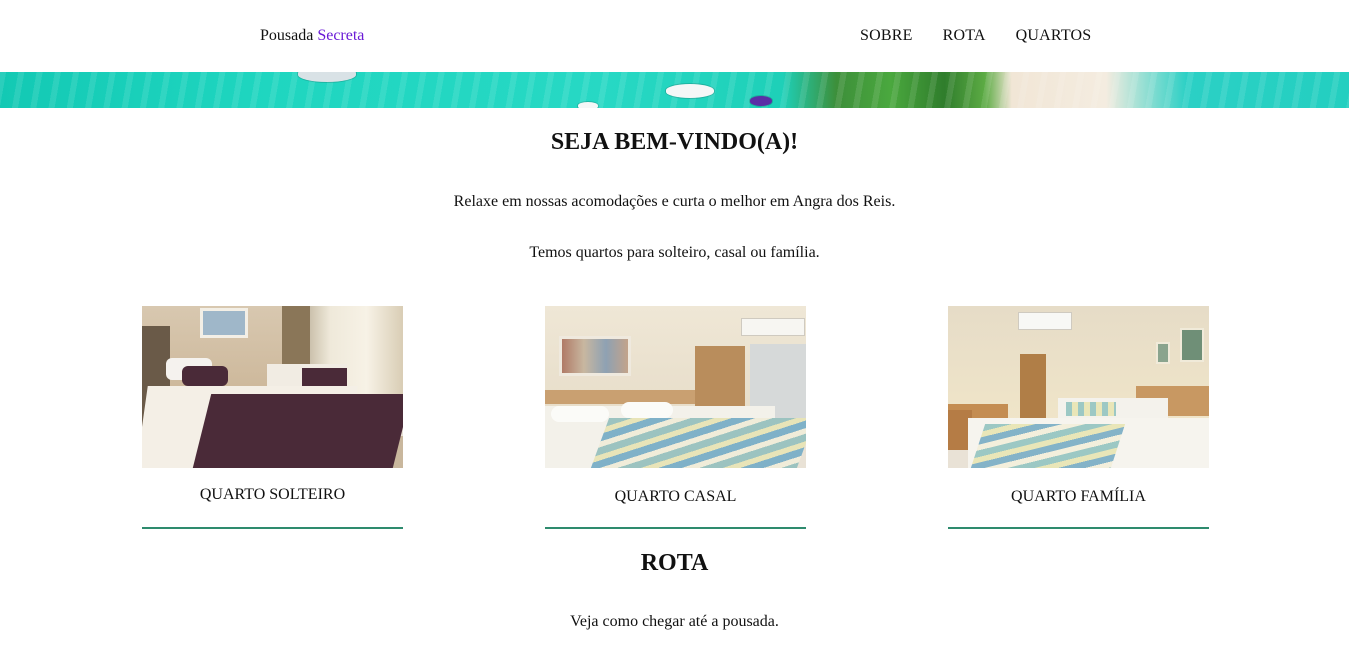 This screenshot has width=1349, height=671. I want to click on hero-banner, so click(674, 90).